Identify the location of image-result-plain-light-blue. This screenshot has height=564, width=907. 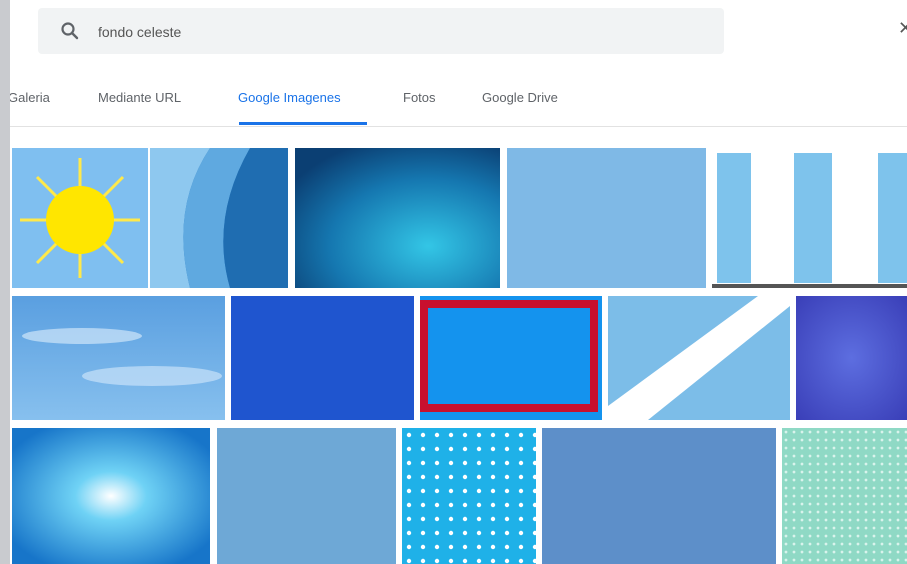
(606, 218).